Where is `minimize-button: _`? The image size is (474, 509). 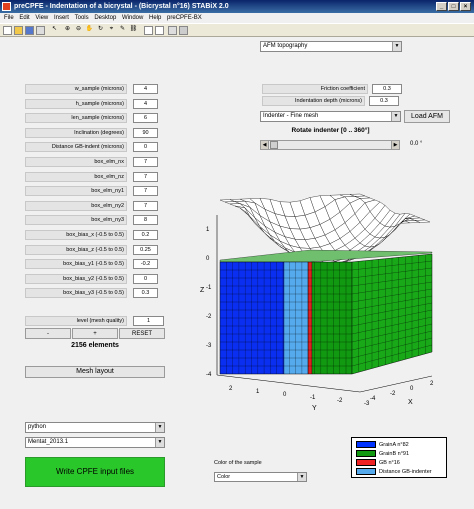
minimize-button: _ is located at coordinates (441, 6).